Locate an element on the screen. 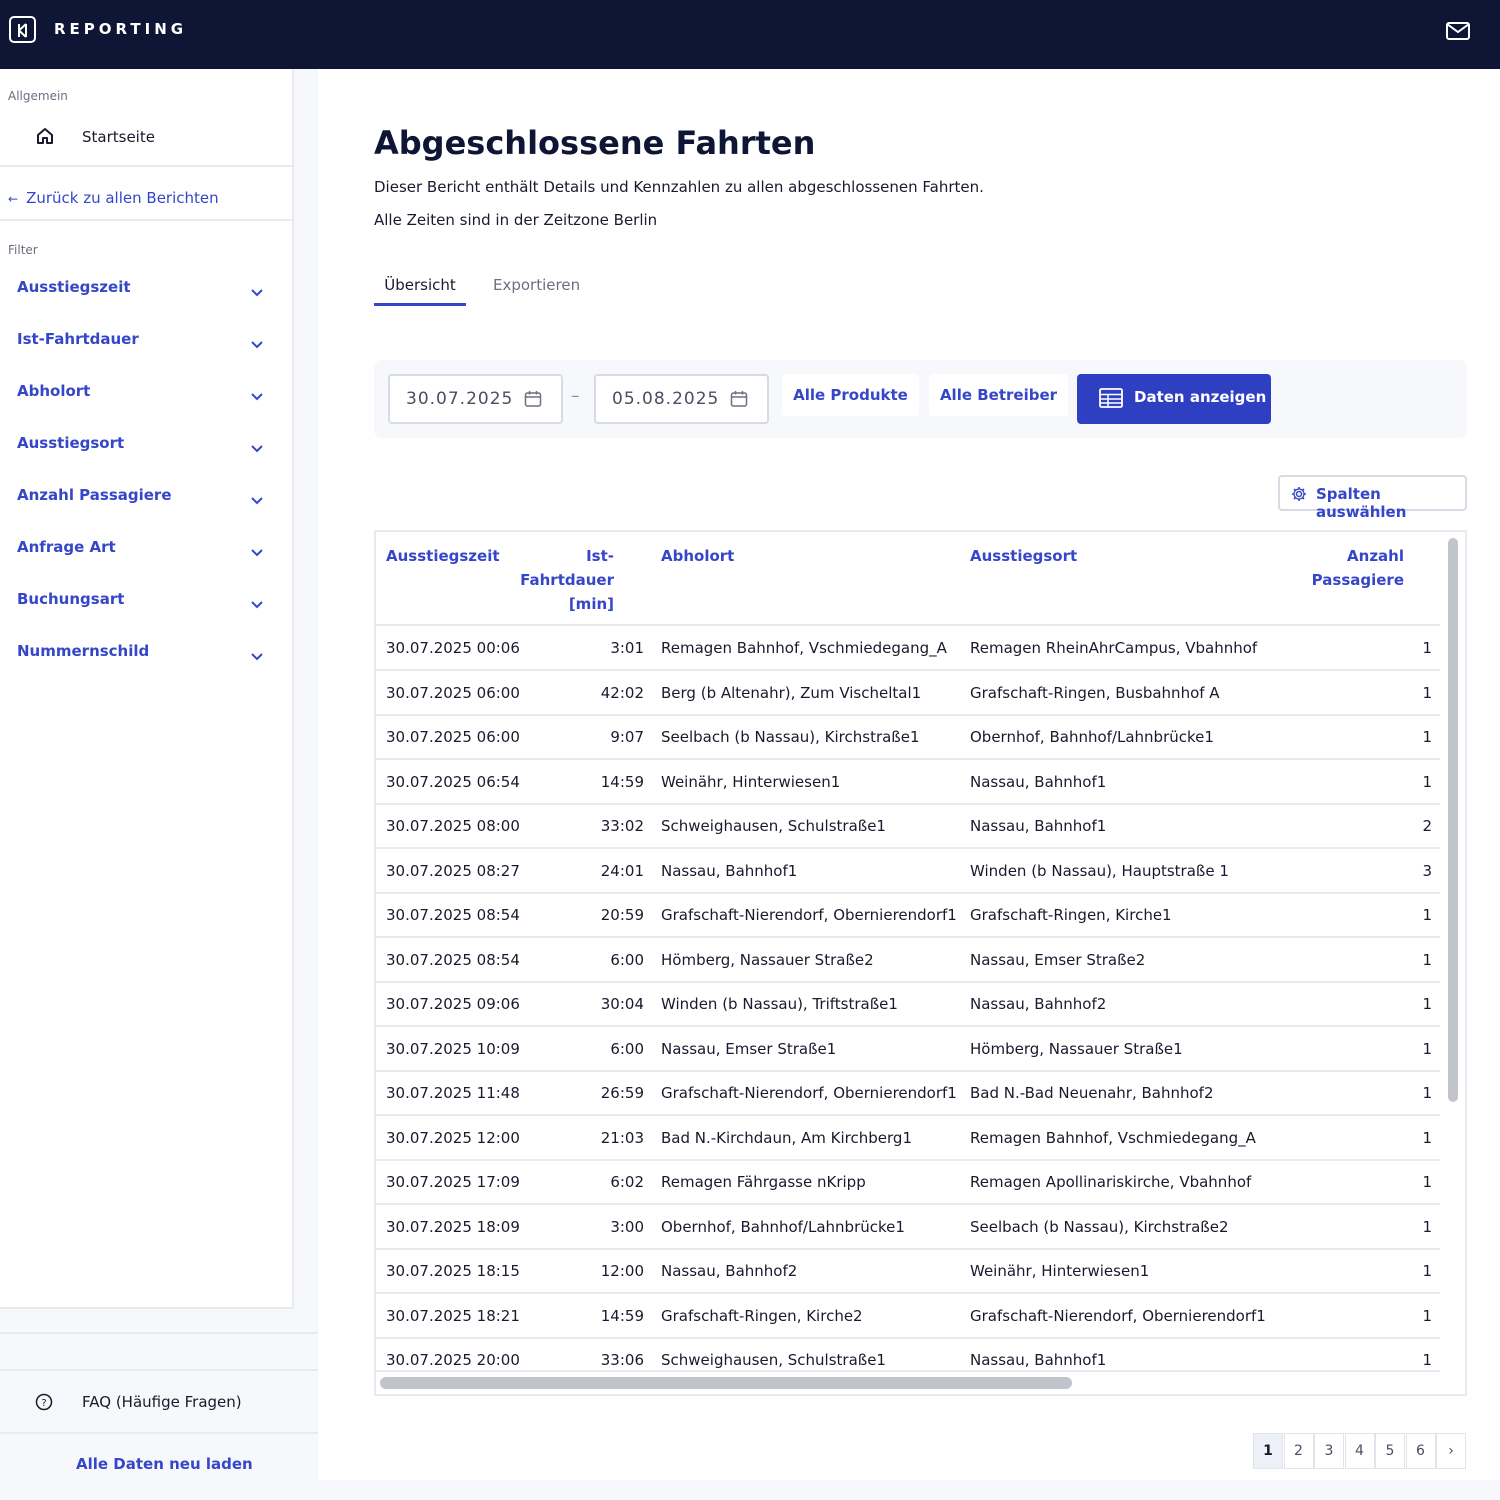 The height and width of the screenshot is (1500, 1500). filter-actual-duration: Ist-Fahrtdauer is located at coordinates (147, 341).